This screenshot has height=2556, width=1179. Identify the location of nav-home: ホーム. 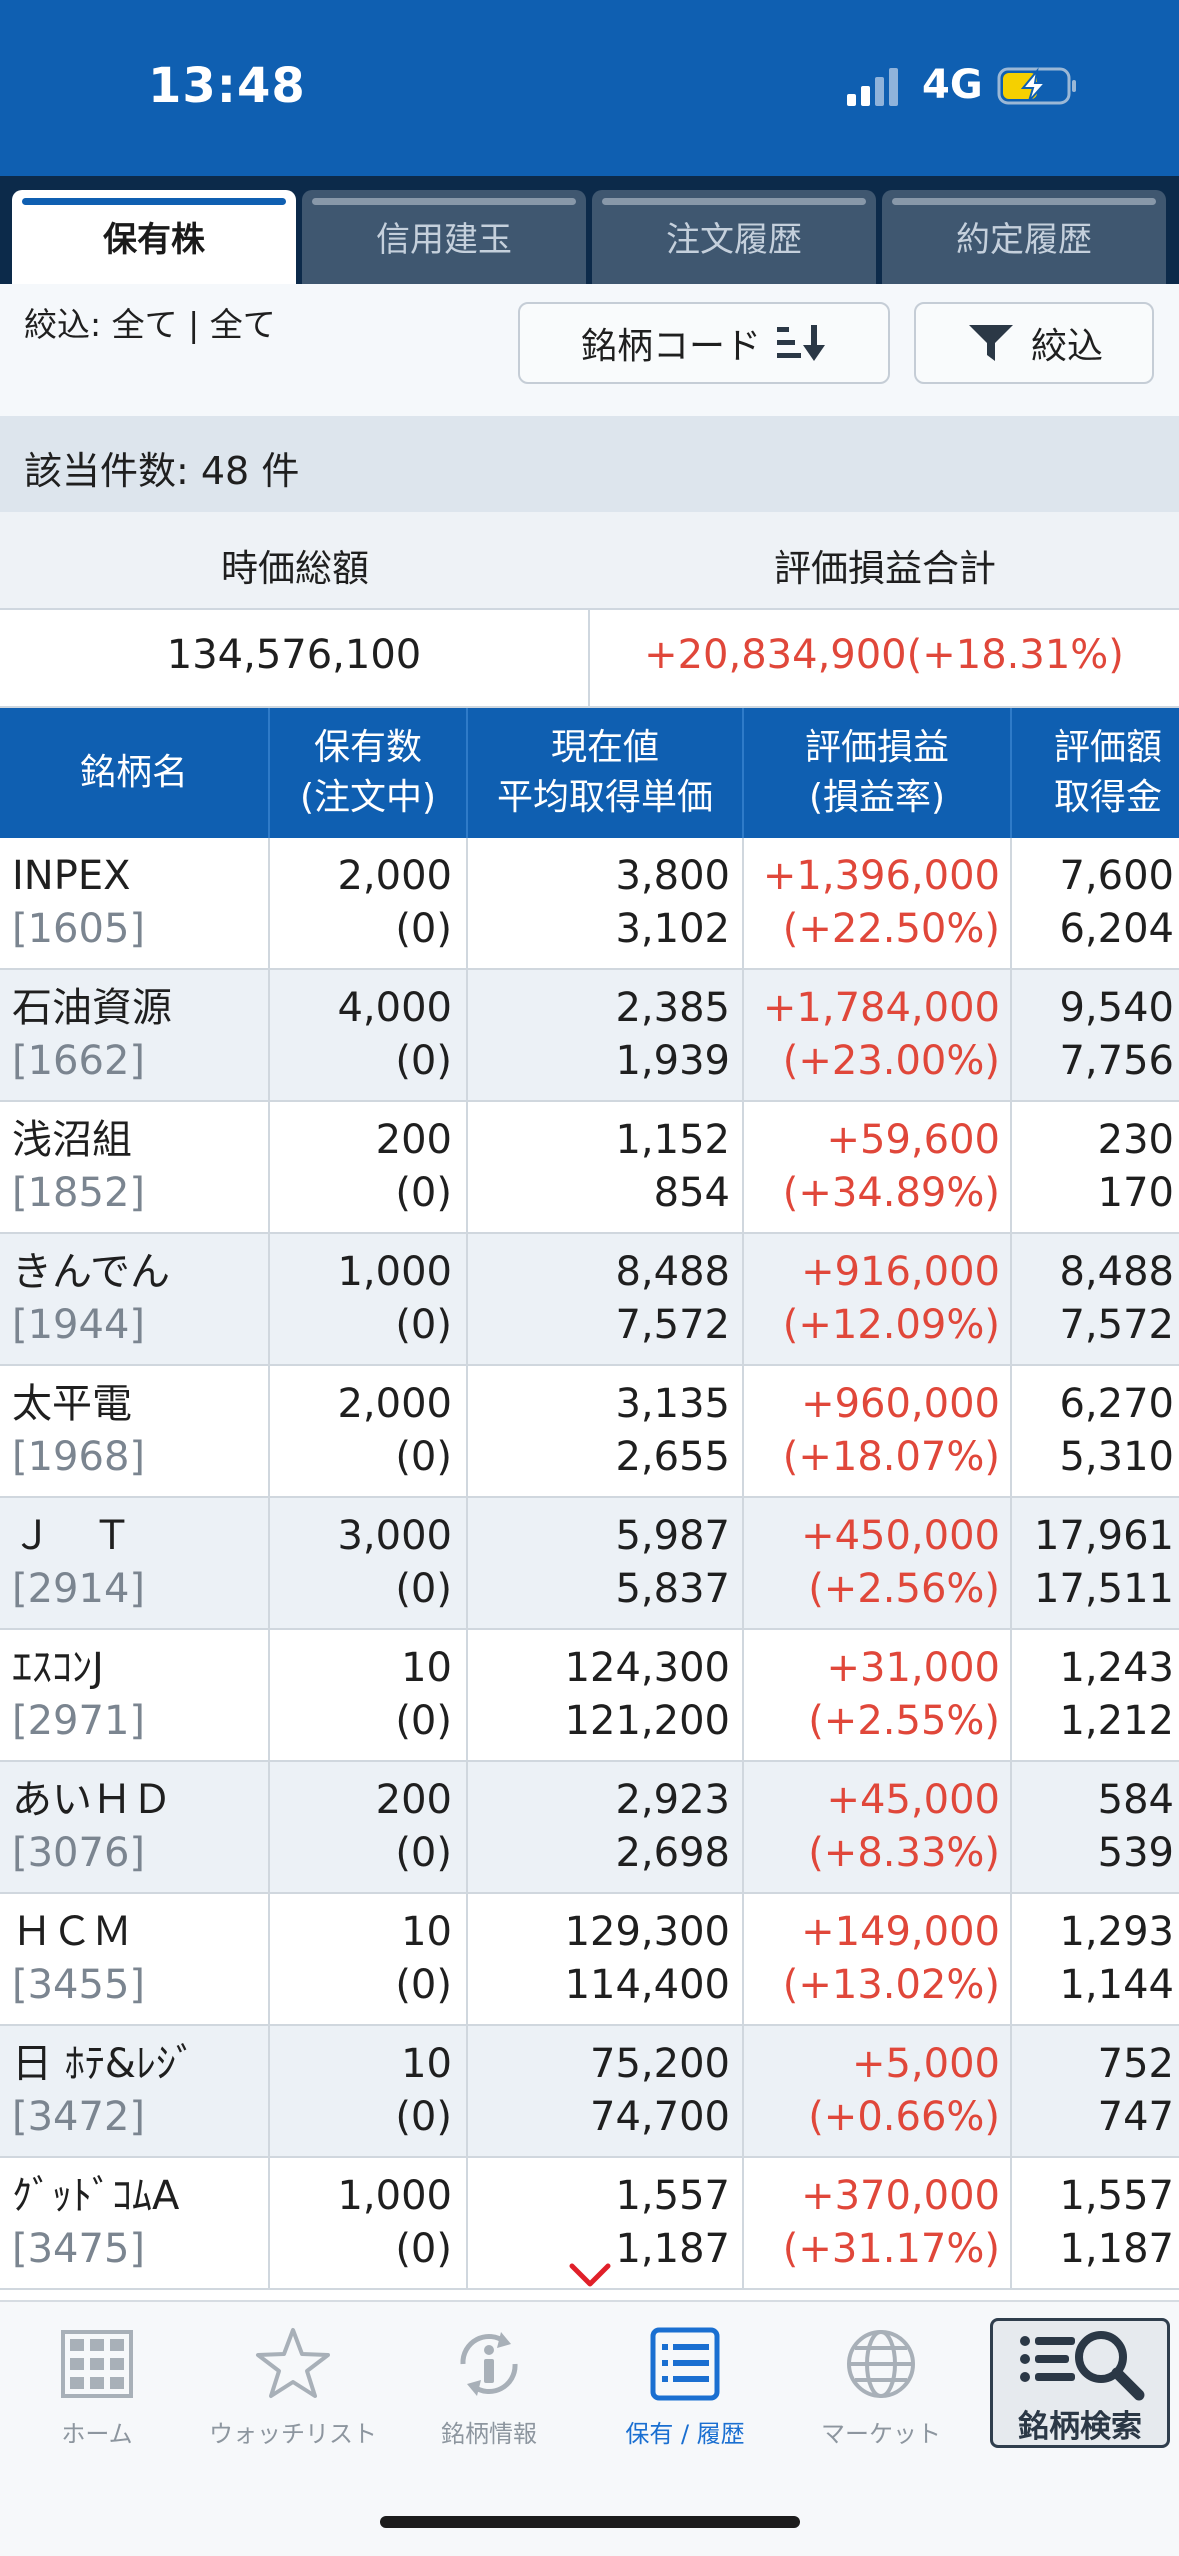
(97, 2399).